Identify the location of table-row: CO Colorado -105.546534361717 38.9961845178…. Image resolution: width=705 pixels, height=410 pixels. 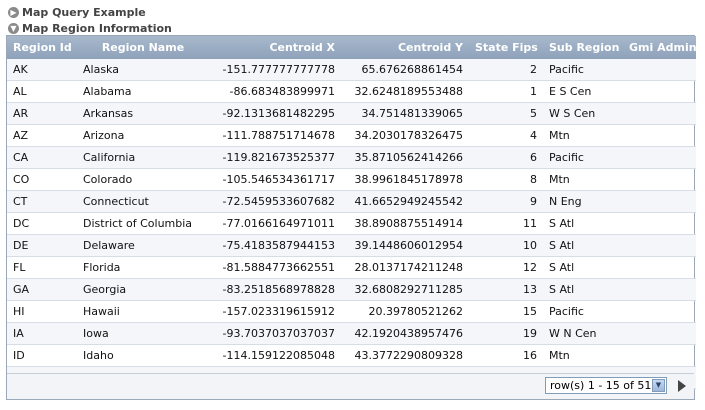
(351, 179).